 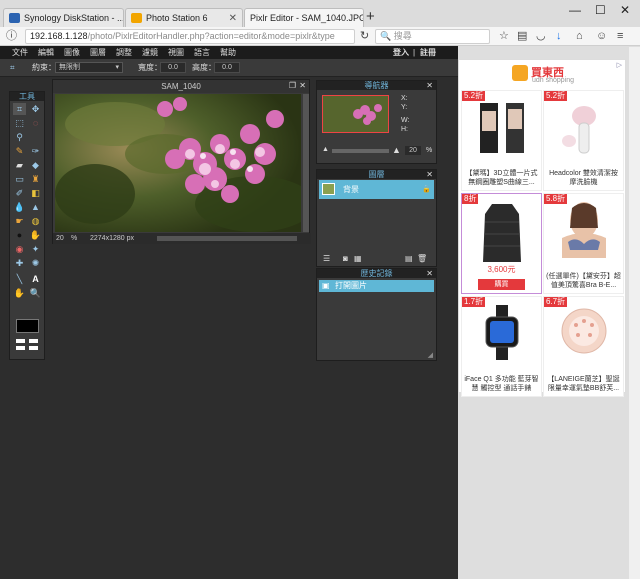 I want to click on download-icon: ↓, so click(x=559, y=36).